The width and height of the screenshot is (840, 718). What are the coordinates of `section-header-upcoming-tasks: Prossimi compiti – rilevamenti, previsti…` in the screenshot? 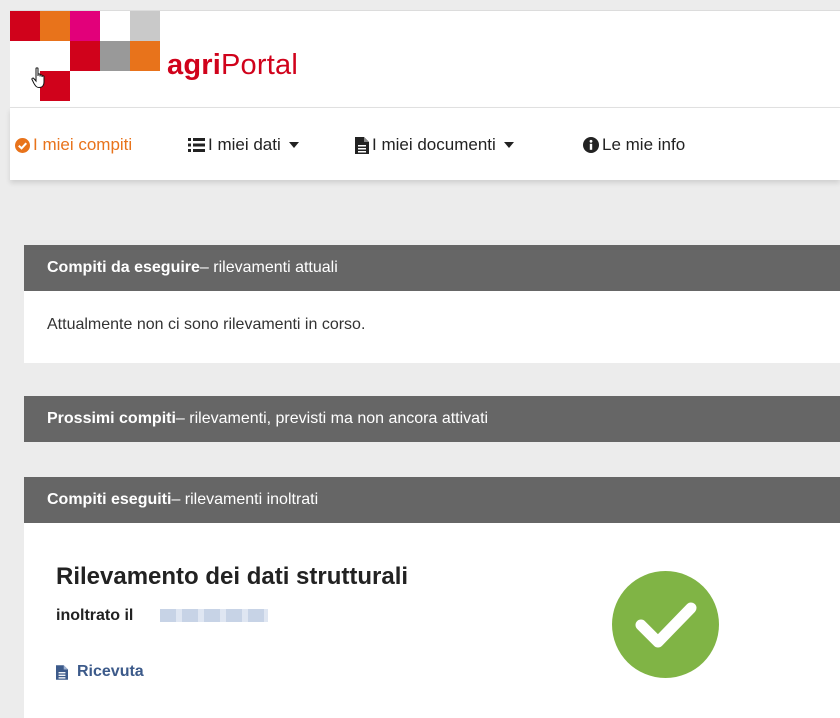 It's located at (432, 419).